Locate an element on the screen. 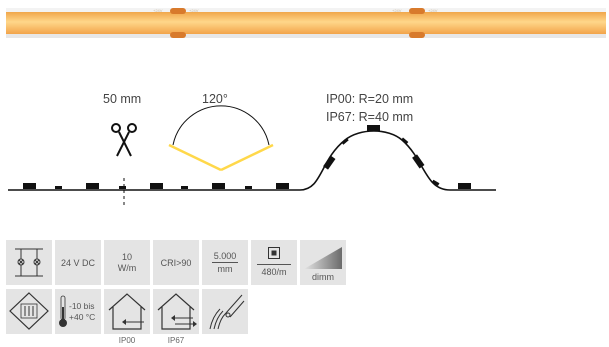  power-unit: W/m is located at coordinates (127, 268).